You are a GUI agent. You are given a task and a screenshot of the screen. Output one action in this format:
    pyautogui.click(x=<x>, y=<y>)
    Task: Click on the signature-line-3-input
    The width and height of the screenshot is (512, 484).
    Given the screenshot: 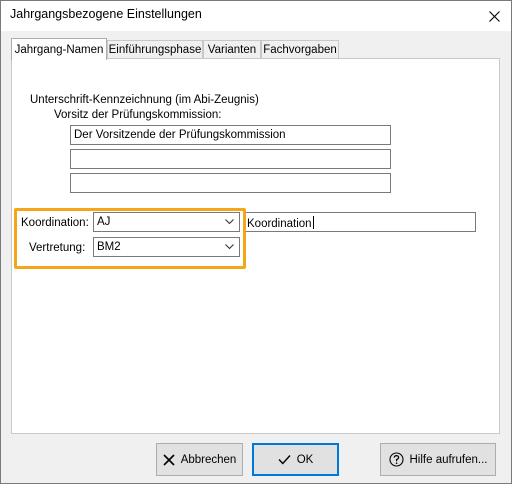 What is the action you would take?
    pyautogui.click(x=230, y=183)
    